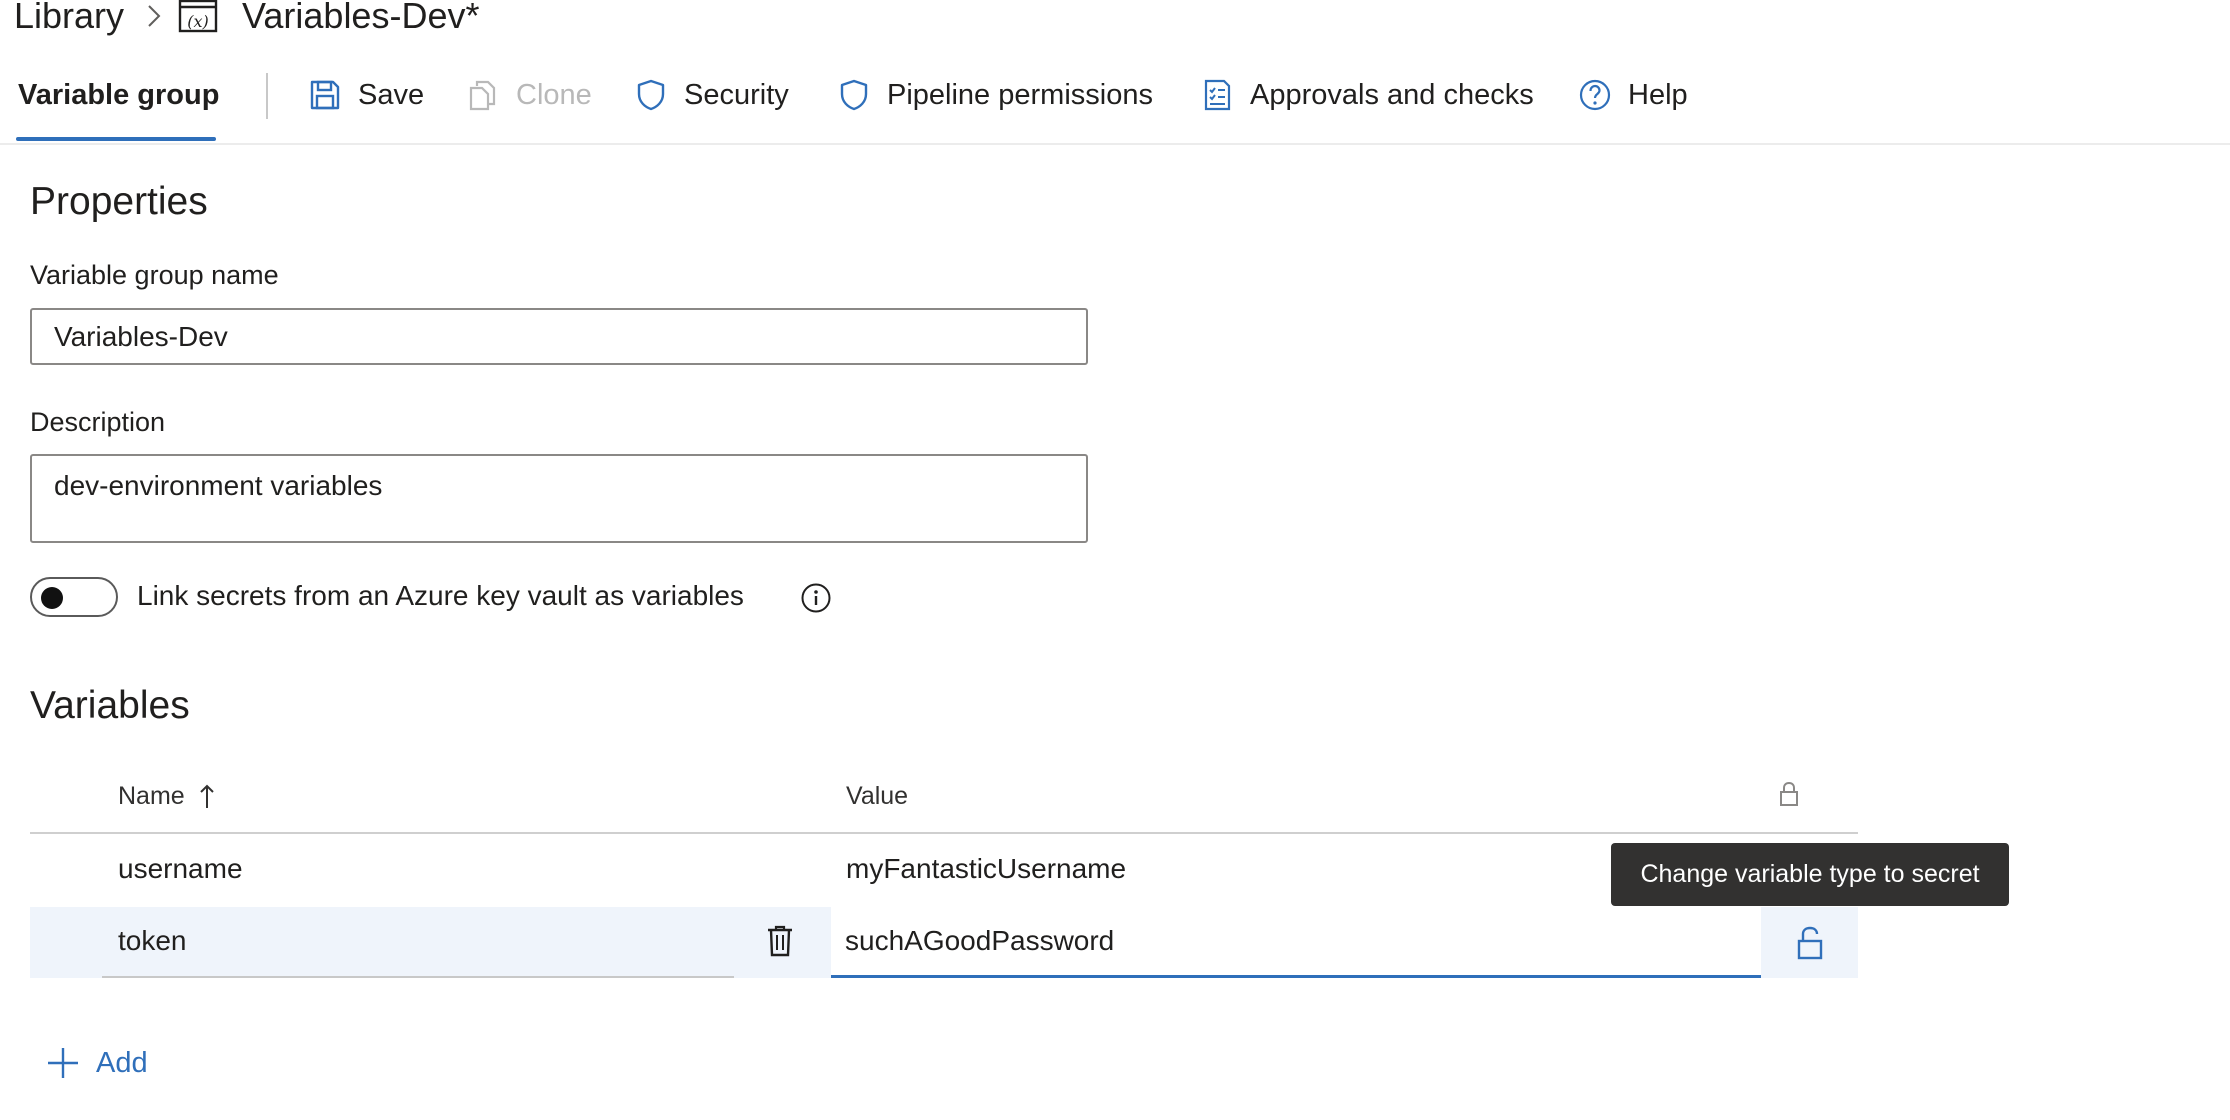  What do you see at coordinates (119, 201) in the screenshot?
I see `properties-heading: Properties` at bounding box center [119, 201].